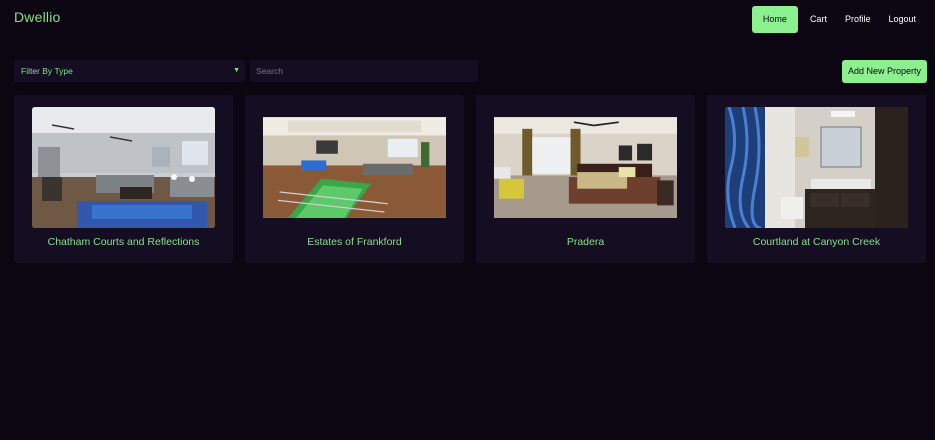 The width and height of the screenshot is (935, 440). What do you see at coordinates (354, 242) in the screenshot?
I see `property-title: Estates of Frankford` at bounding box center [354, 242].